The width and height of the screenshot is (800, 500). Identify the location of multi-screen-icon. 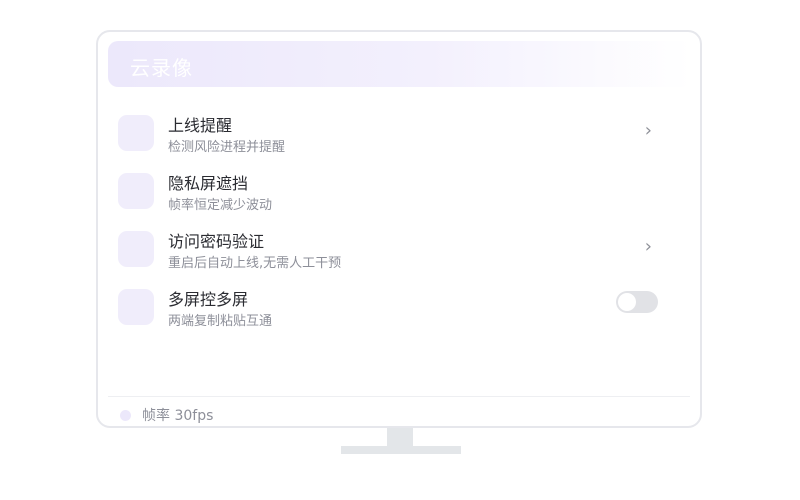
(136, 307).